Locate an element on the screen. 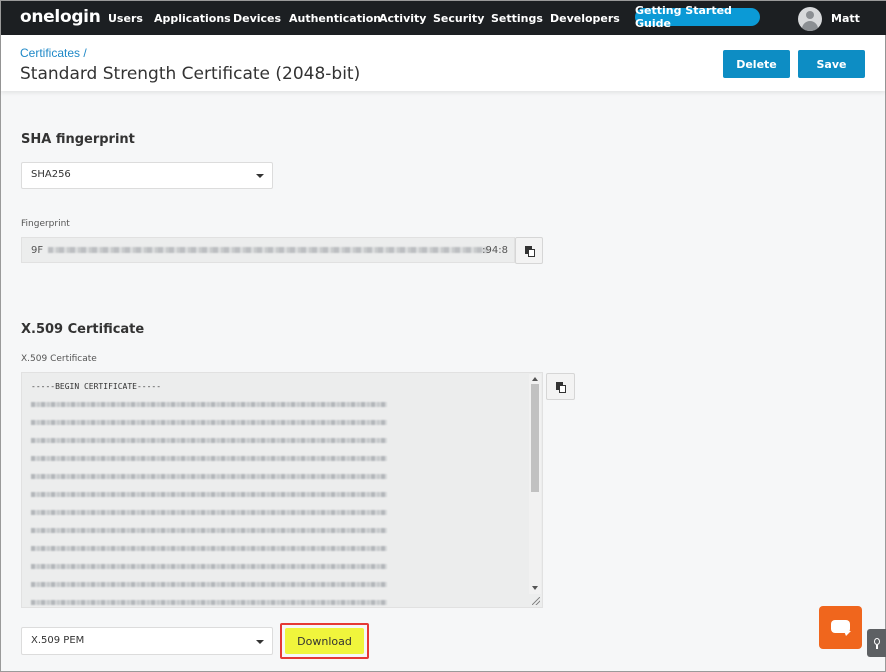 The height and width of the screenshot is (672, 886). fingerprint-label: Fingerprint is located at coordinates (45, 224).